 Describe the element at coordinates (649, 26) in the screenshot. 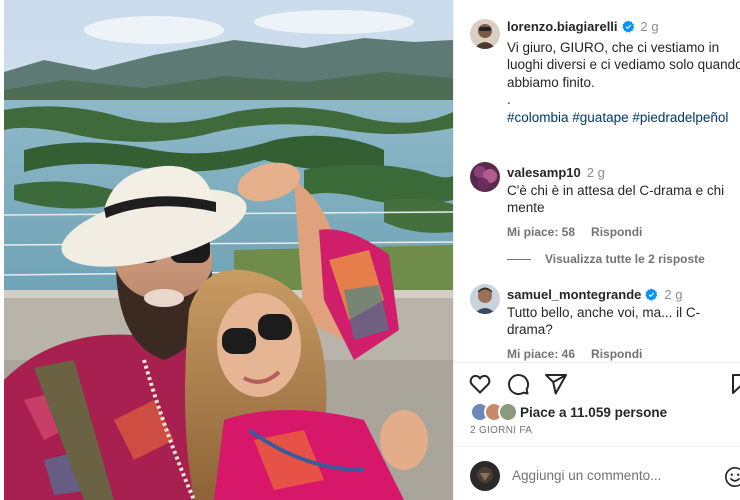

I see `post-age: 2 g` at that location.